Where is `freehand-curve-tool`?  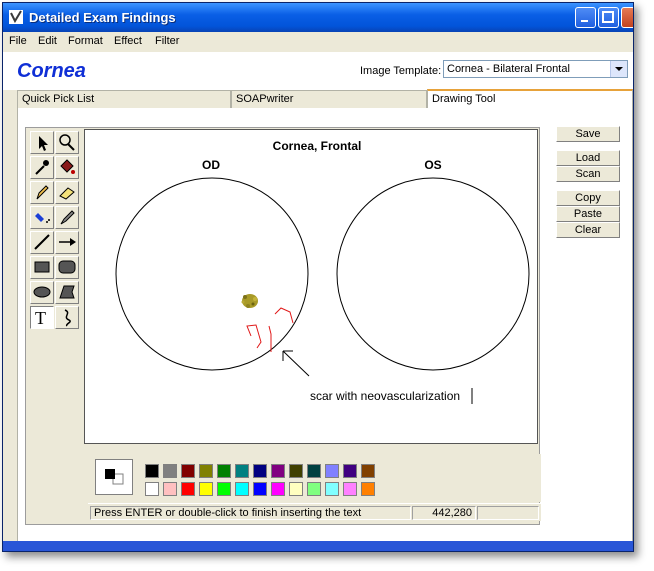 freehand-curve-tool is located at coordinates (67, 317).